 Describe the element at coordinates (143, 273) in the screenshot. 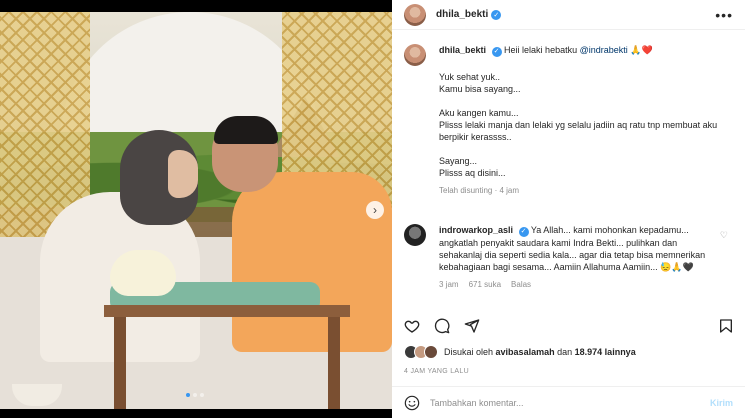

I see `photo-teapot` at that location.